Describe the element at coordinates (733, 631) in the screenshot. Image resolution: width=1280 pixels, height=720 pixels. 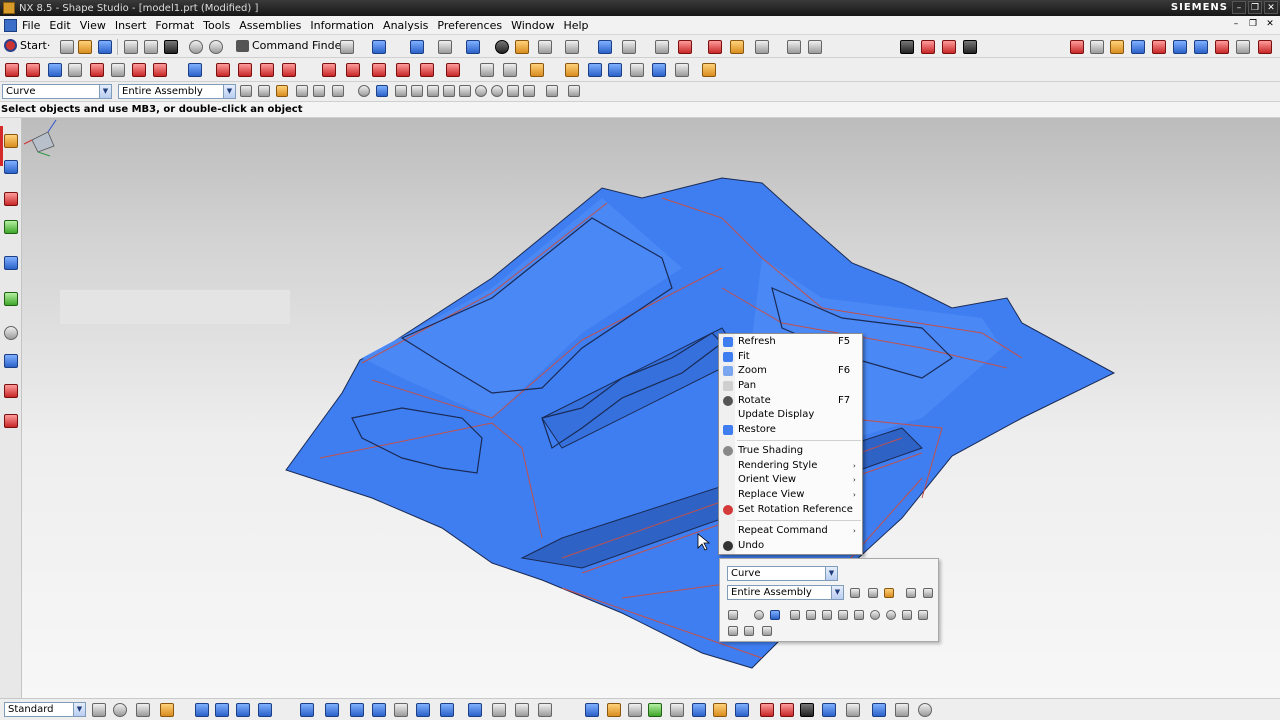
I see `bounded-grid-snap-icon` at that location.